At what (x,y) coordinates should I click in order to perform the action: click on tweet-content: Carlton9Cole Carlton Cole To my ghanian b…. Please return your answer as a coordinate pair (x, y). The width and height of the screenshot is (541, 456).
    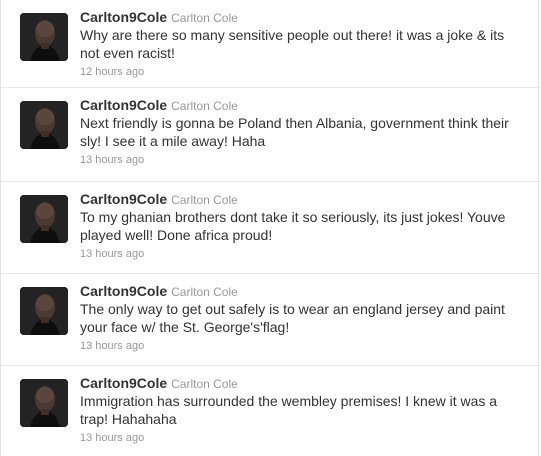
    Looking at the image, I should click on (302, 226).